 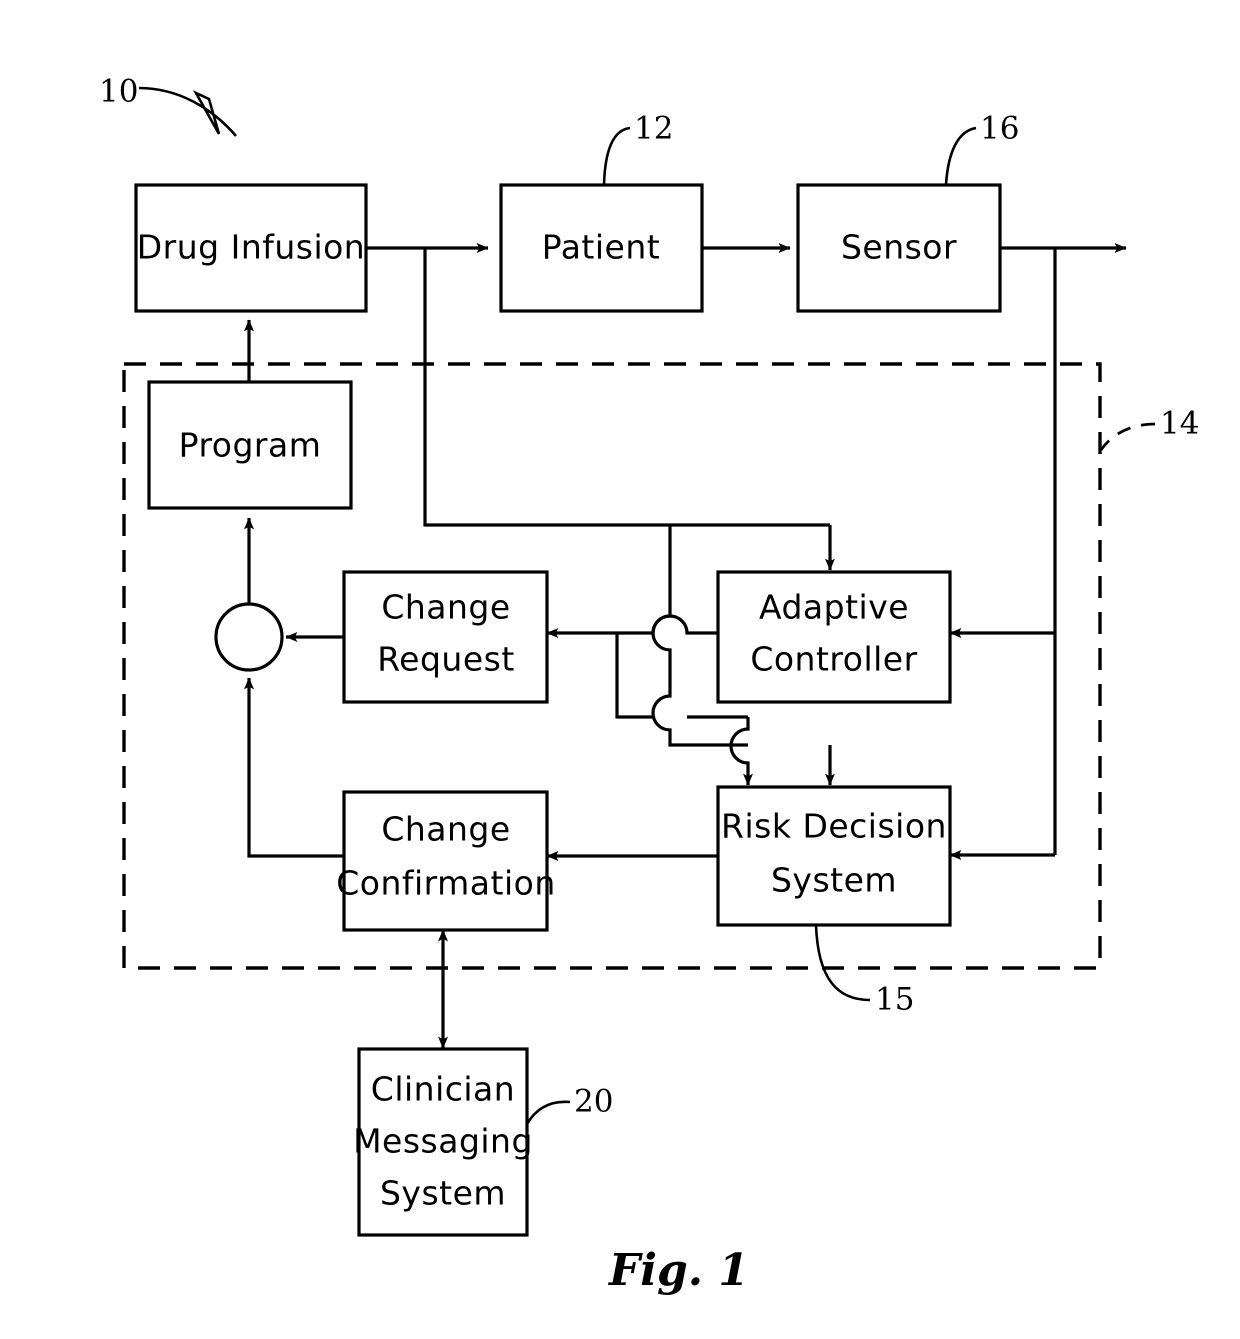 What do you see at coordinates (446, 659) in the screenshot?
I see `block-label-change-request-2: Request` at bounding box center [446, 659].